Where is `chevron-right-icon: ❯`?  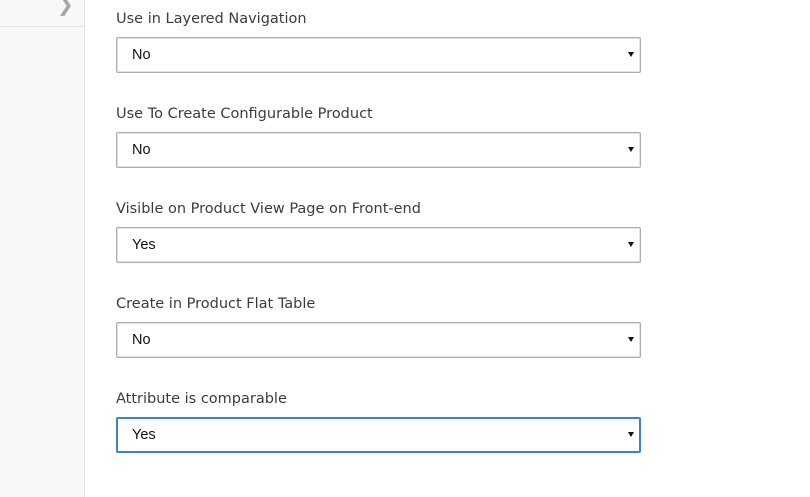
chevron-right-icon: ❯ is located at coordinates (65, 7).